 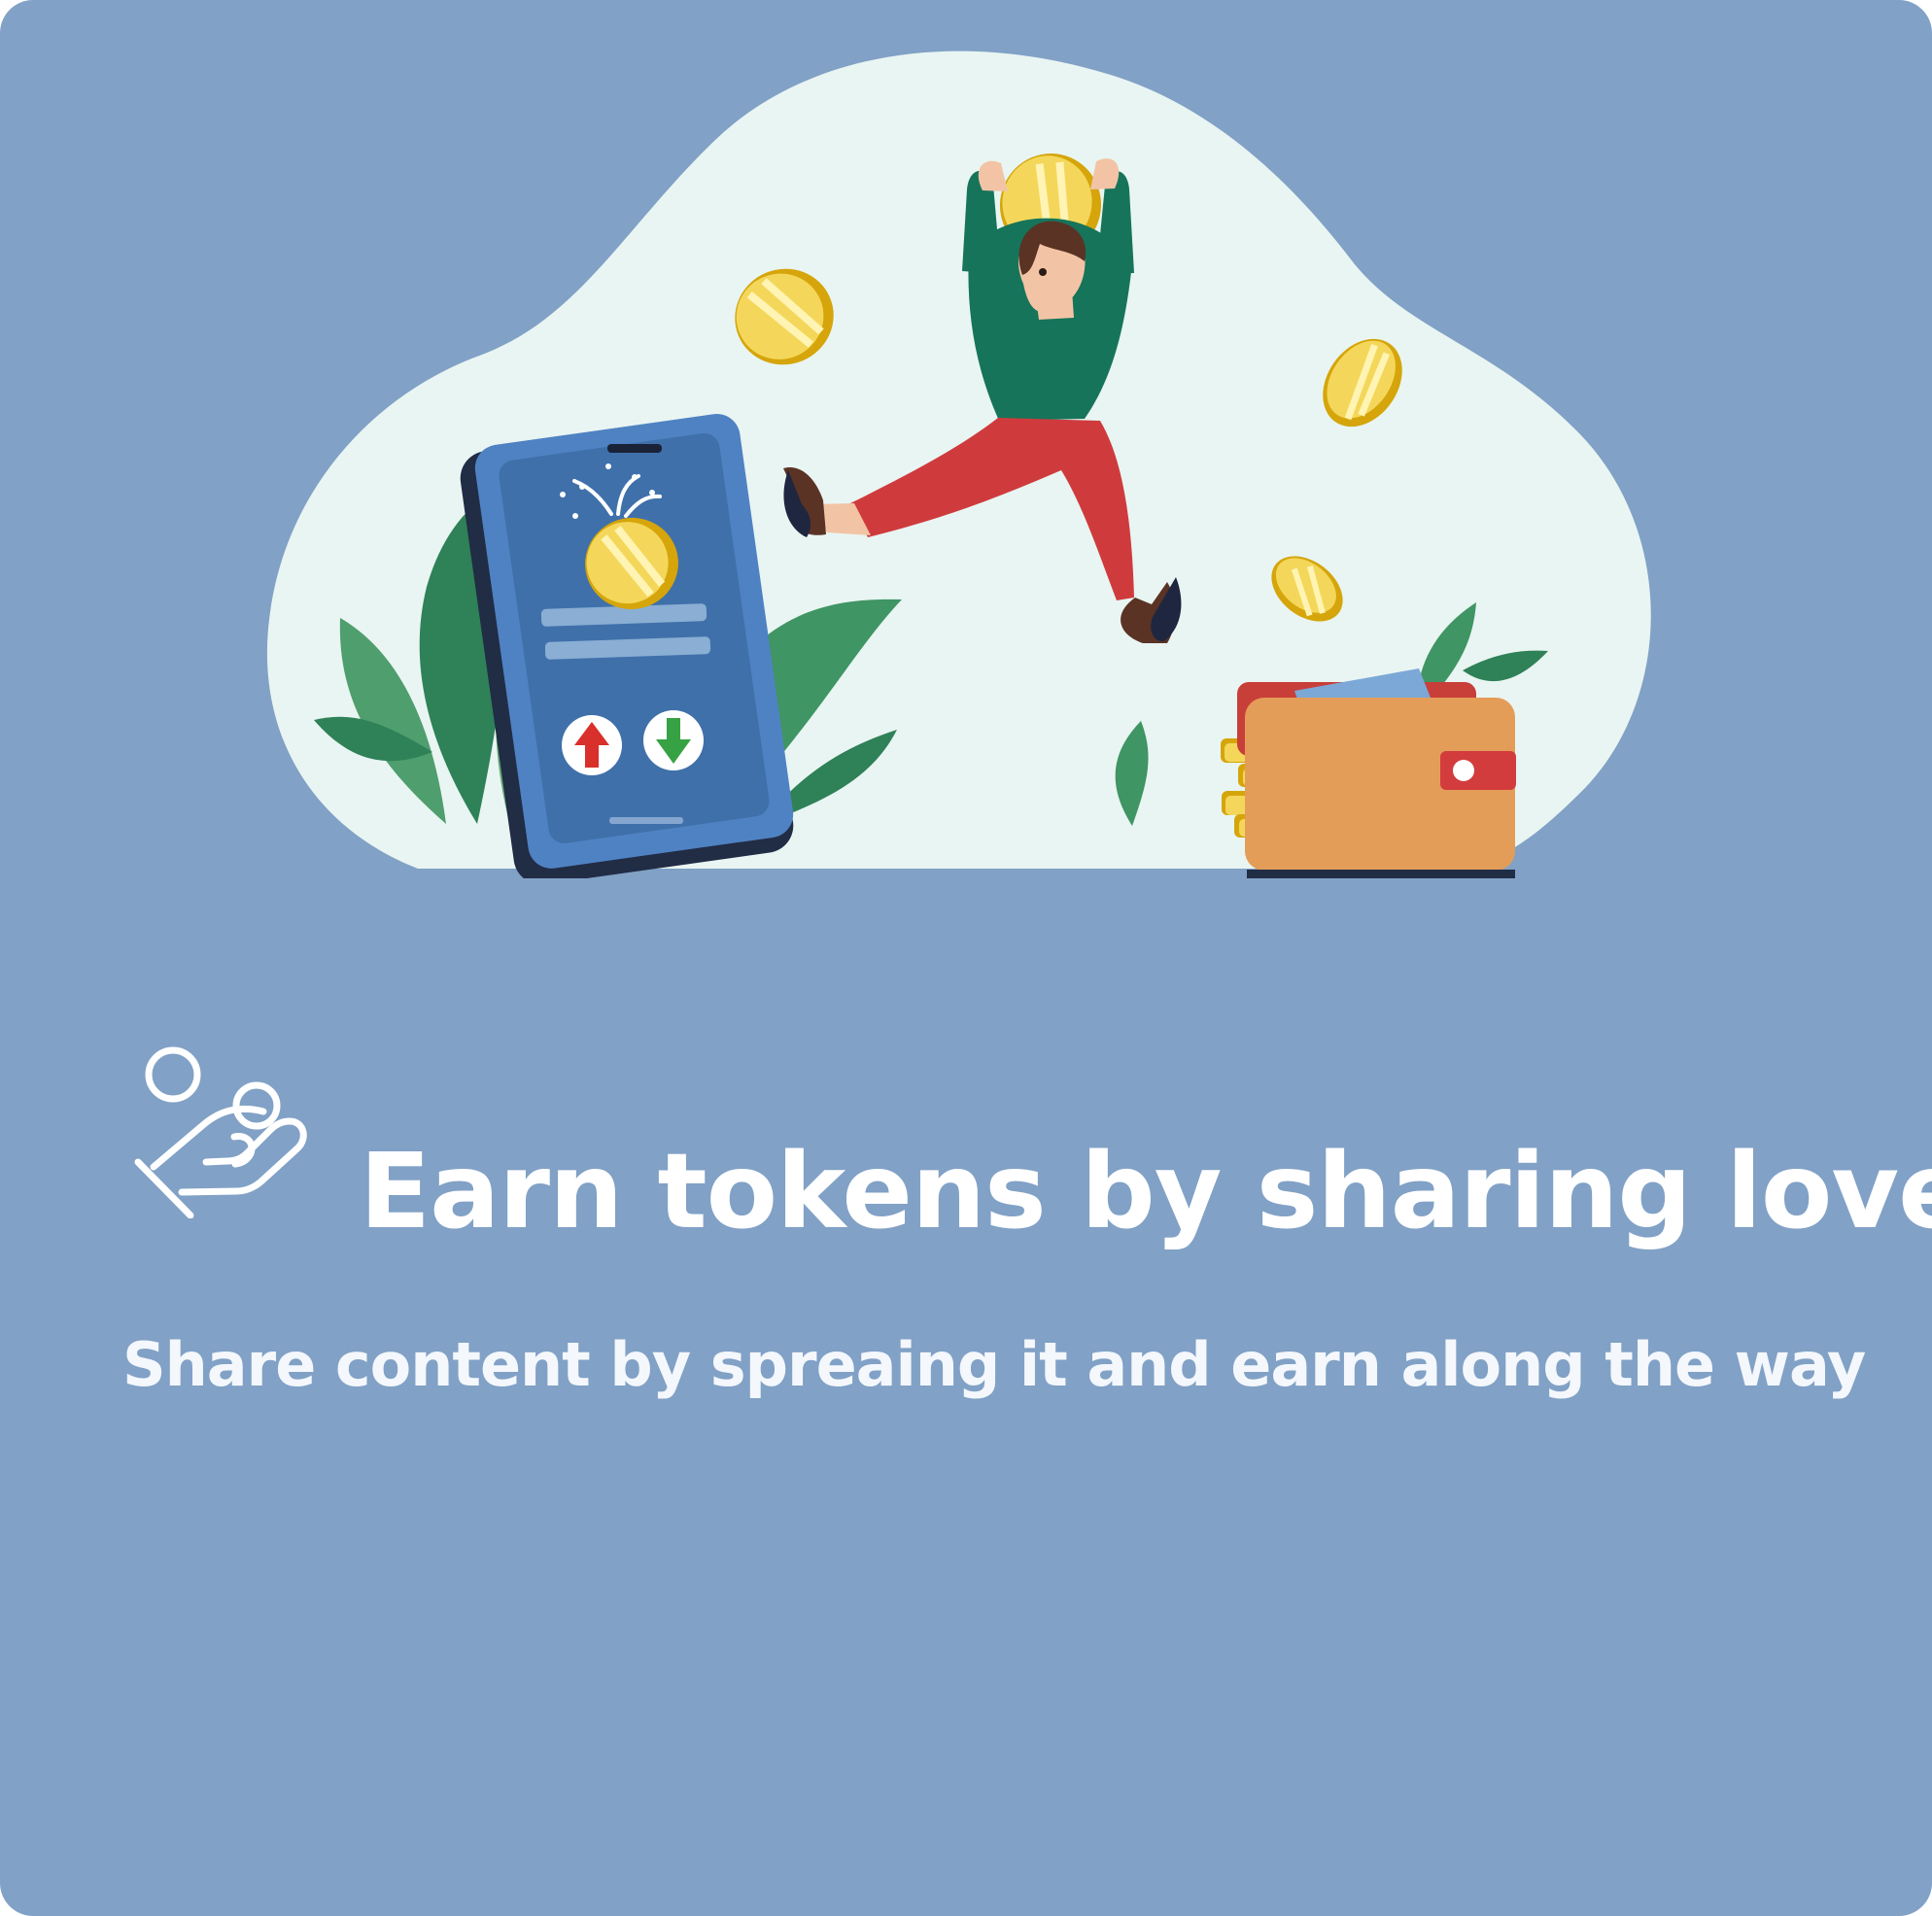 What do you see at coordinates (1376, 773) in the screenshot?
I see `wallet` at bounding box center [1376, 773].